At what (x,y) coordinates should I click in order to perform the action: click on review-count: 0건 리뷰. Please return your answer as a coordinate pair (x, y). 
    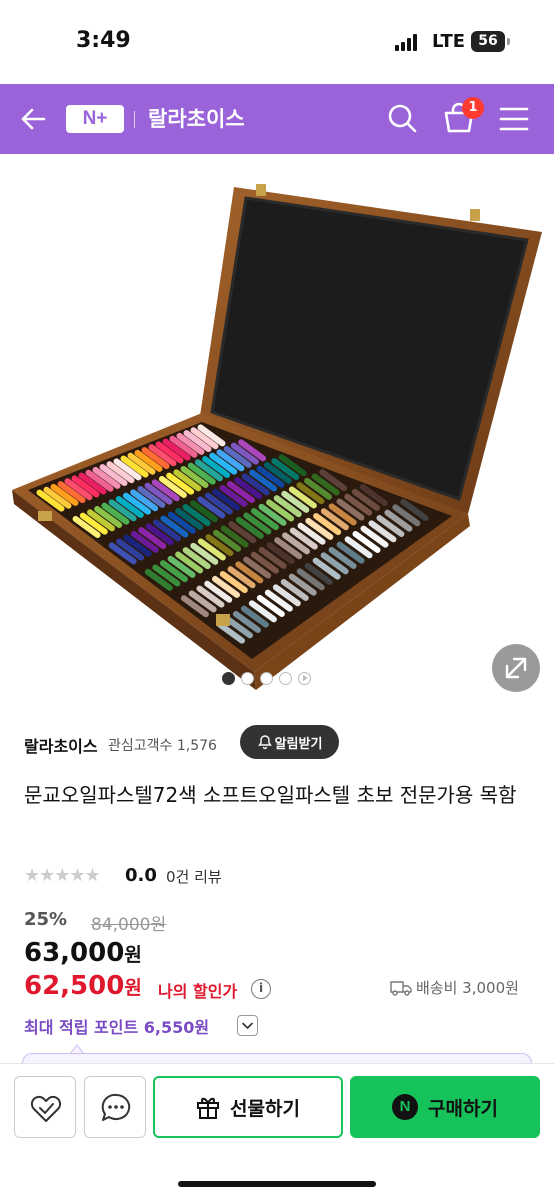
    Looking at the image, I should click on (194, 876).